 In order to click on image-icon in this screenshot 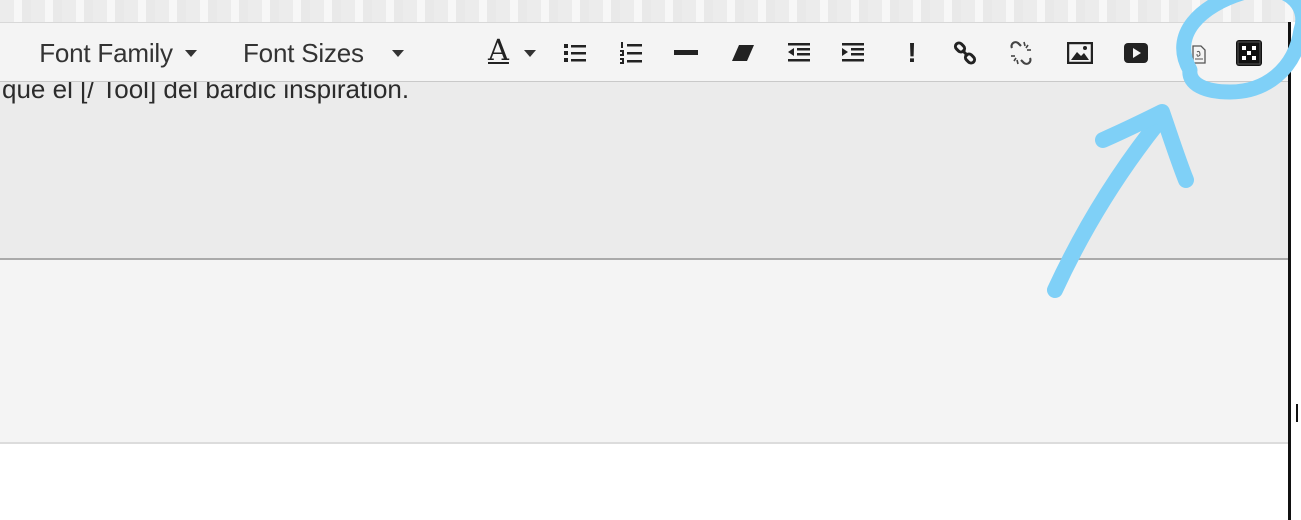, I will do `click(1080, 53)`.